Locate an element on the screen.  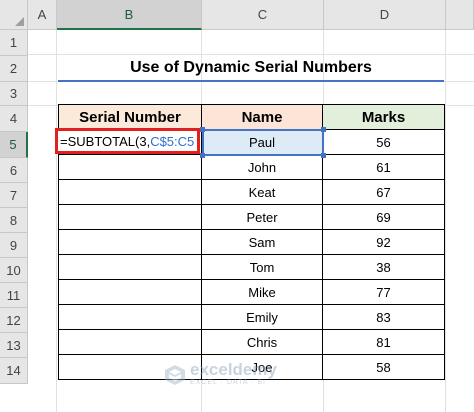
active-cell-formula-editor: =SUBTOTAL(3, C$5:C5 is located at coordinates (127, 141).